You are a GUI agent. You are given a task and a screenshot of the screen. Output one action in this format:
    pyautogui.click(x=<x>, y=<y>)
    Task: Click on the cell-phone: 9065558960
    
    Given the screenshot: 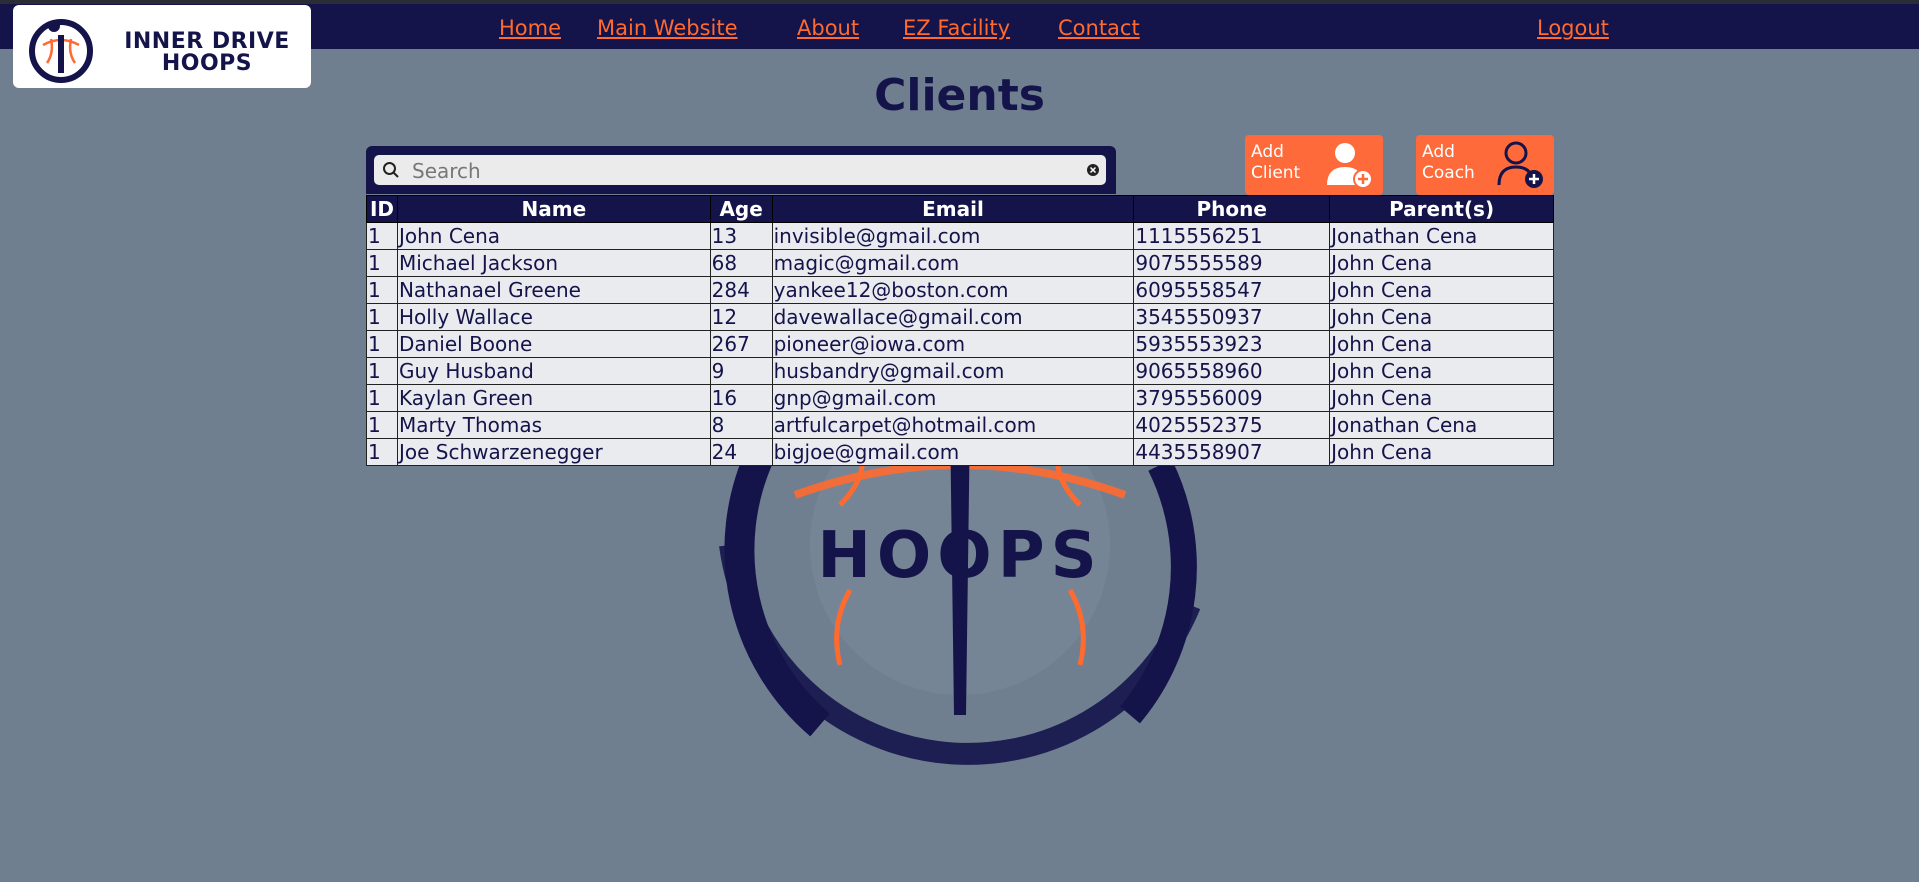 What is the action you would take?
    pyautogui.click(x=1232, y=371)
    